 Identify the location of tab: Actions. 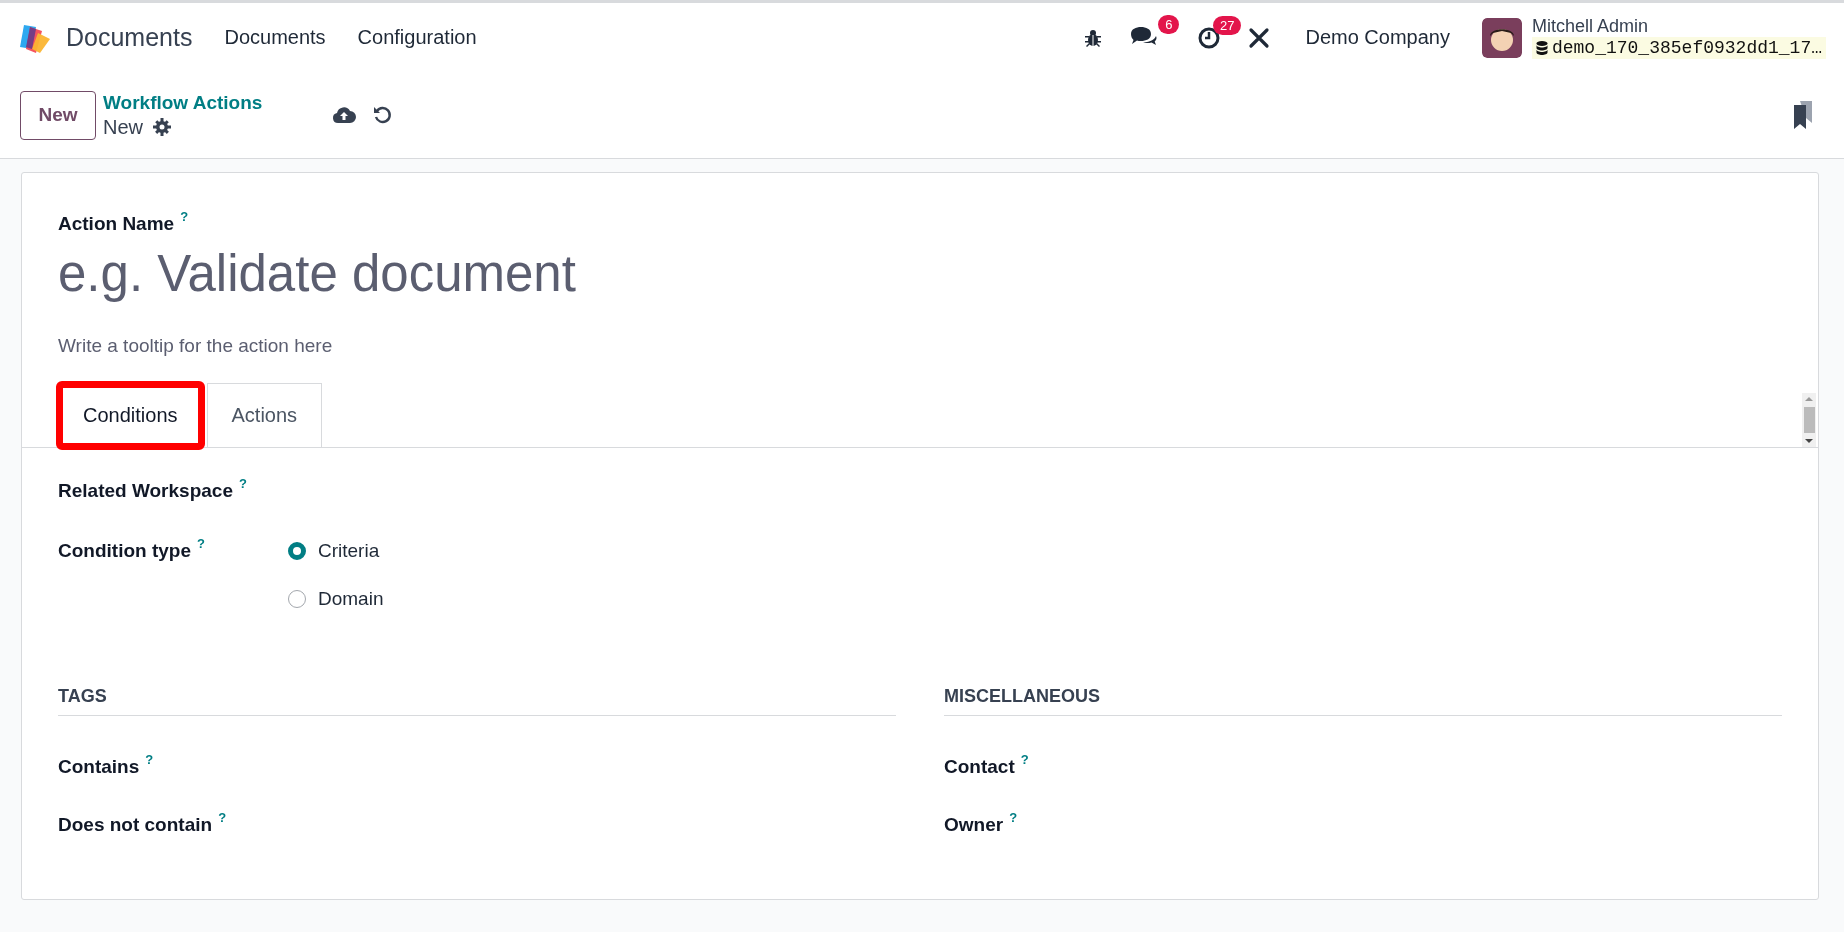
(264, 415).